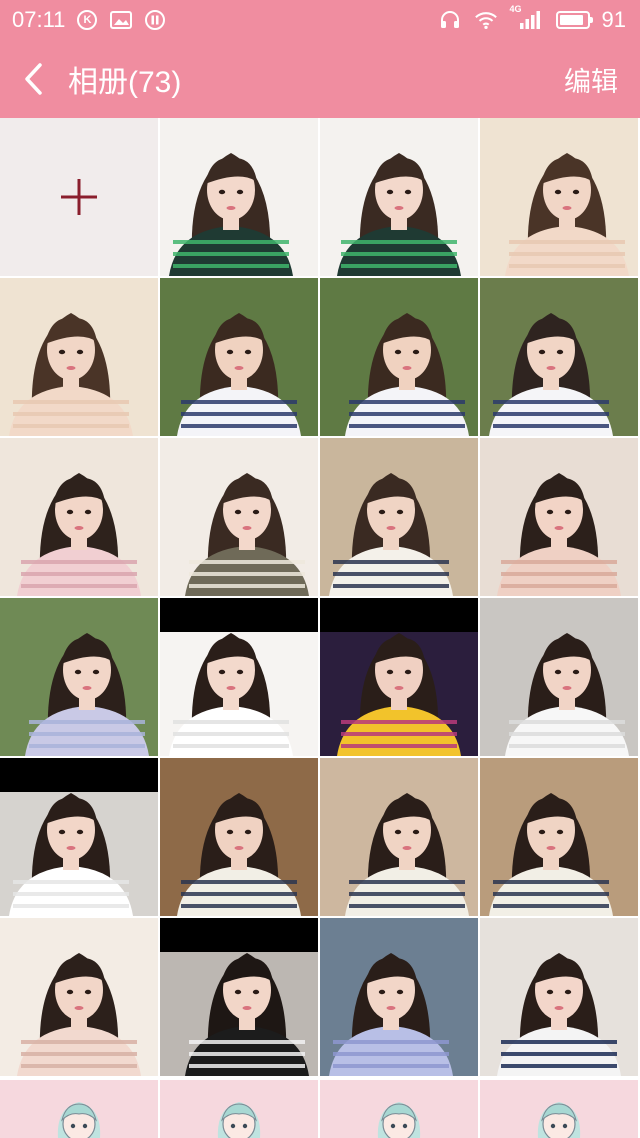 This screenshot has width=640, height=1138. What do you see at coordinates (39, 19) in the screenshot?
I see `clock: 07:11` at bounding box center [39, 19].